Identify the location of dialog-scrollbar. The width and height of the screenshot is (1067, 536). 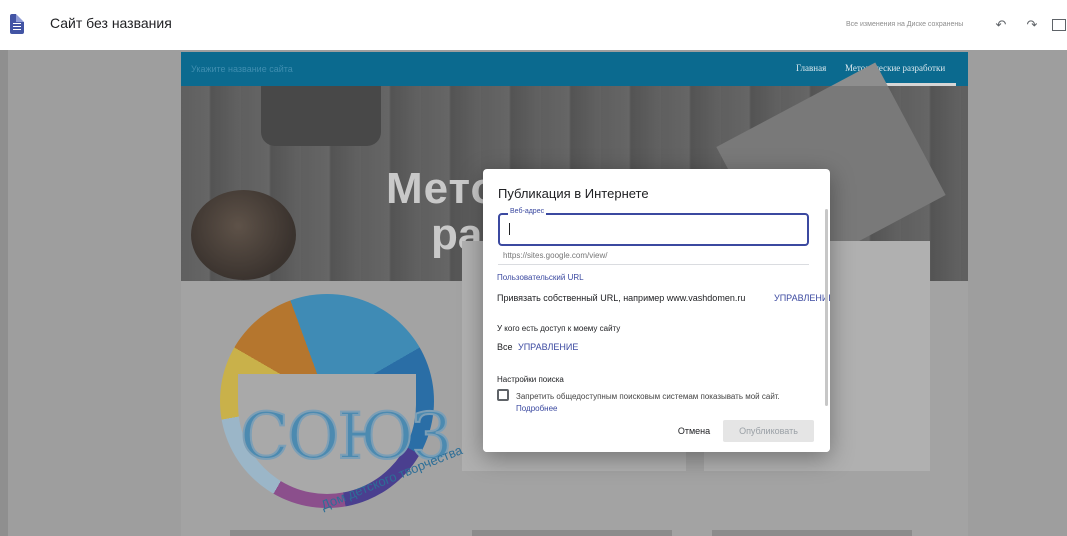
(826, 307).